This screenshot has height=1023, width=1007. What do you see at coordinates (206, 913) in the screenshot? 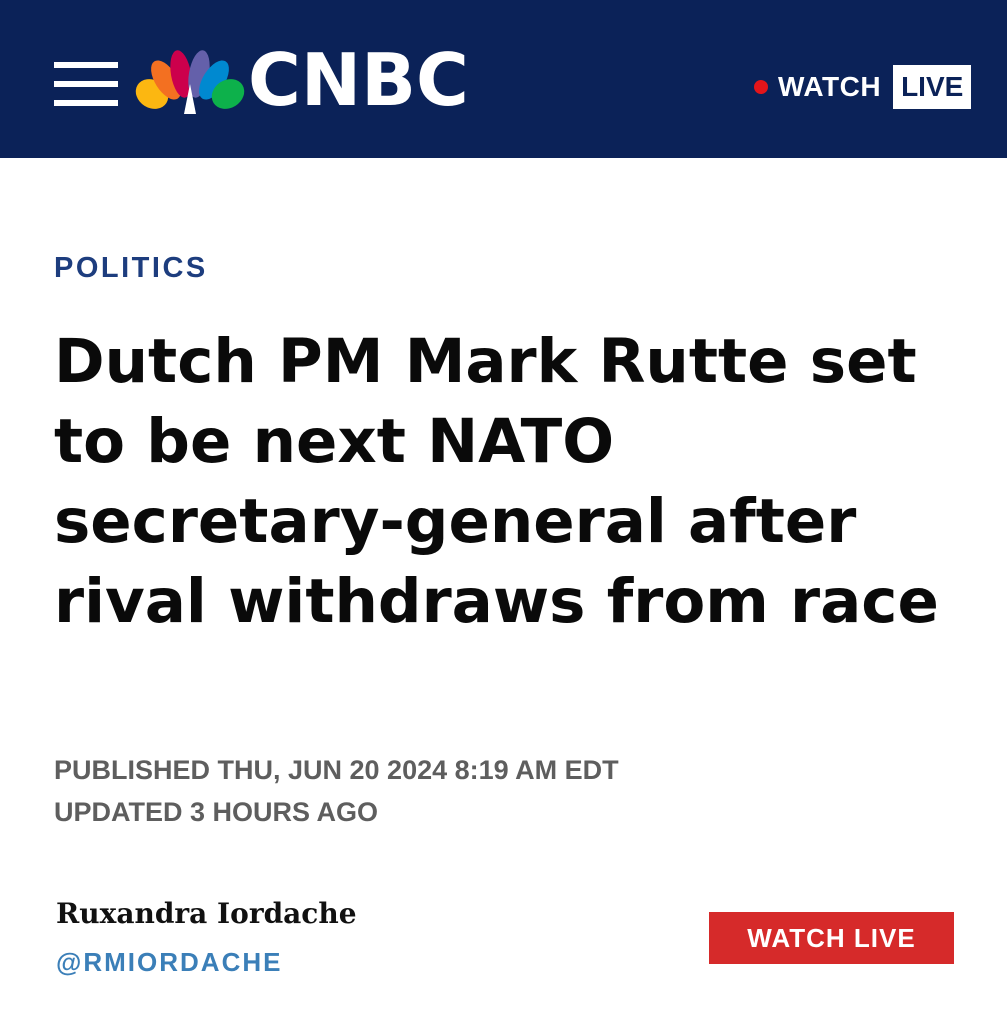
I see `author-name: Ruxandra Iordache` at bounding box center [206, 913].